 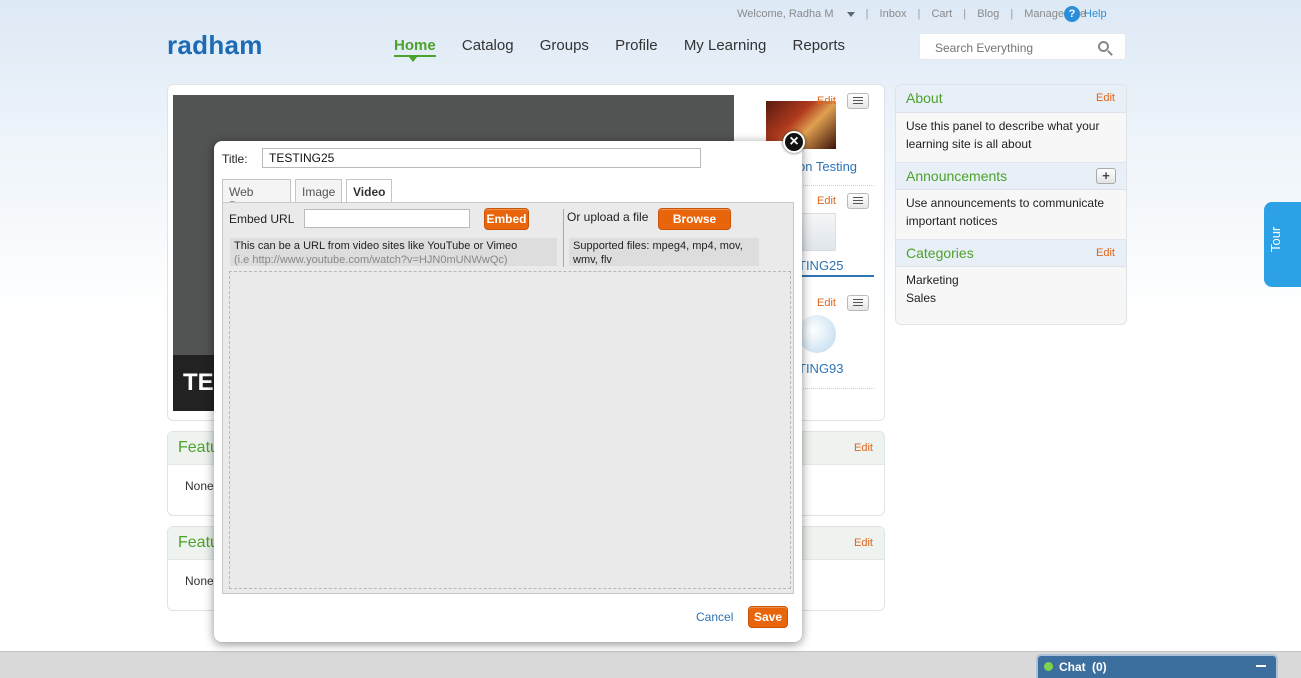 I want to click on side-item-edit-1: Edit, so click(x=826, y=101).